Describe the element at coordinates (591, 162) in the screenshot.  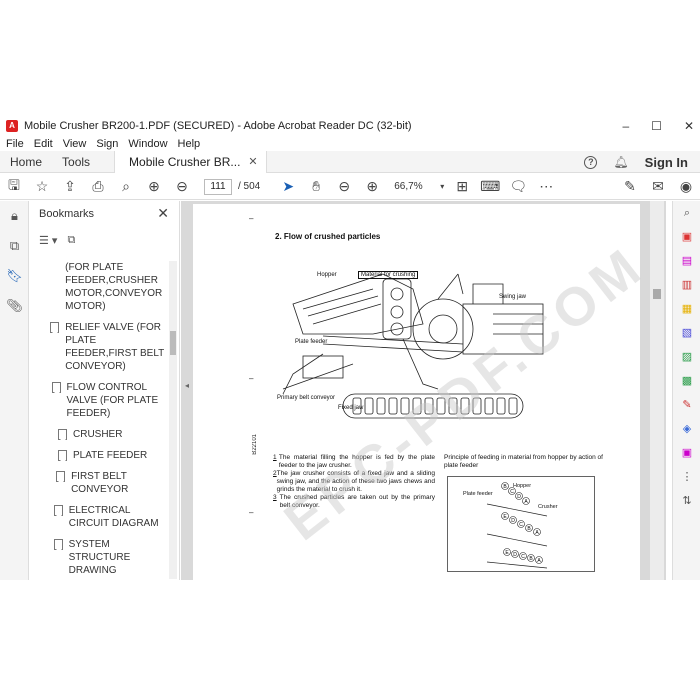
I see `help-icon: ?` at that location.